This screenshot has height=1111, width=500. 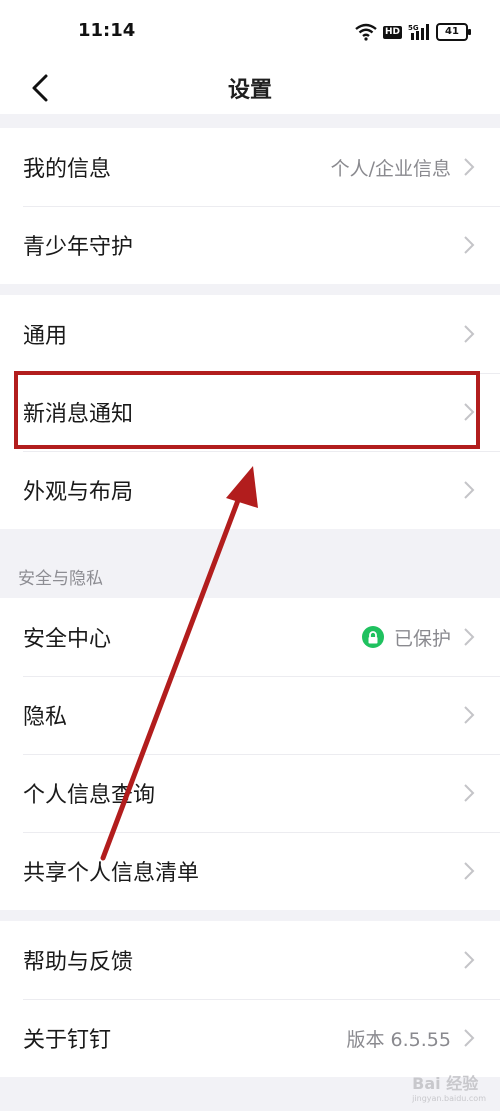 What do you see at coordinates (45, 717) in the screenshot?
I see `row-label: 隐私` at bounding box center [45, 717].